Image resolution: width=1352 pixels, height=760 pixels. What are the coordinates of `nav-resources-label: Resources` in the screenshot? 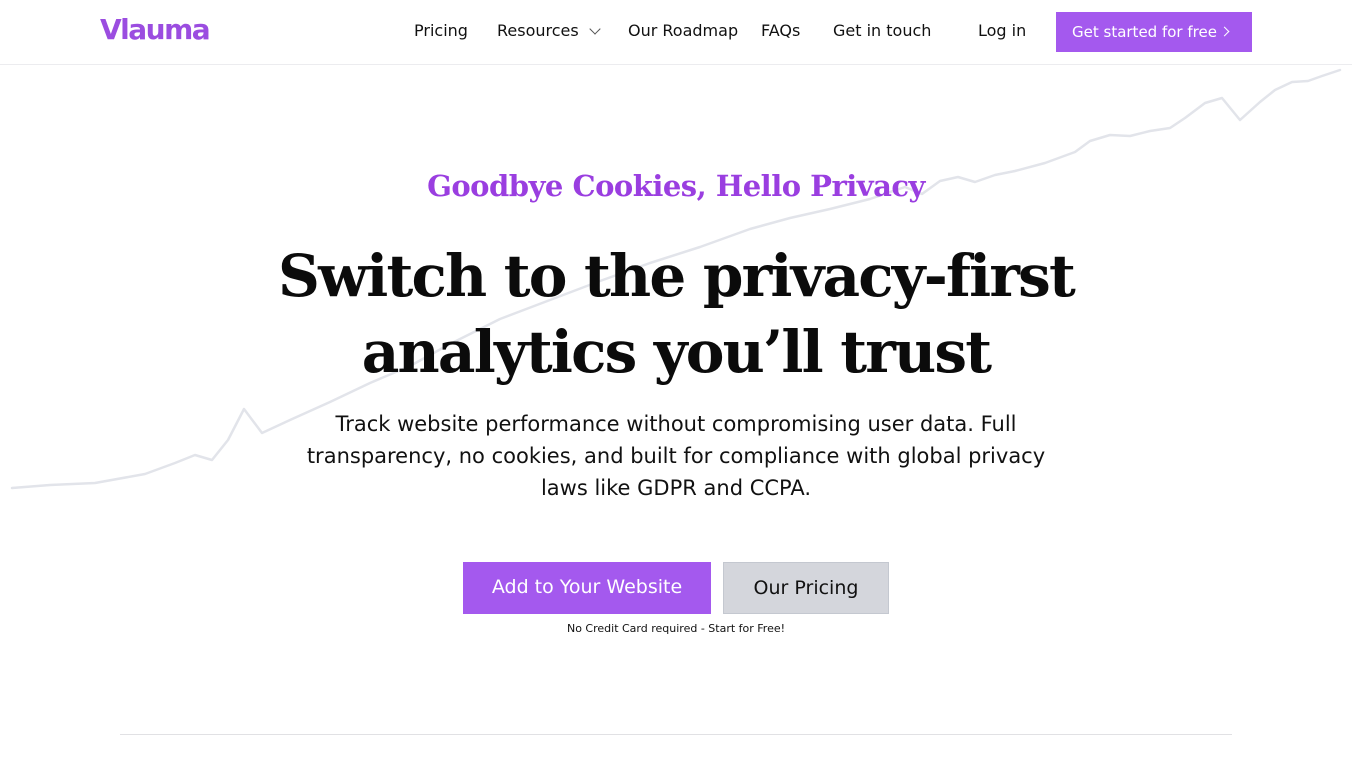 It's located at (538, 30).